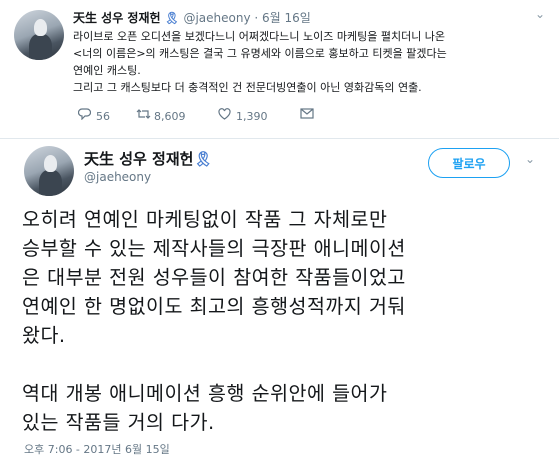 This screenshot has height=466, width=559. What do you see at coordinates (214, 277) in the screenshot?
I see `tweet-text-line: 은 대부분 전원 성우들이 참여한 작품들이었고` at bounding box center [214, 277].